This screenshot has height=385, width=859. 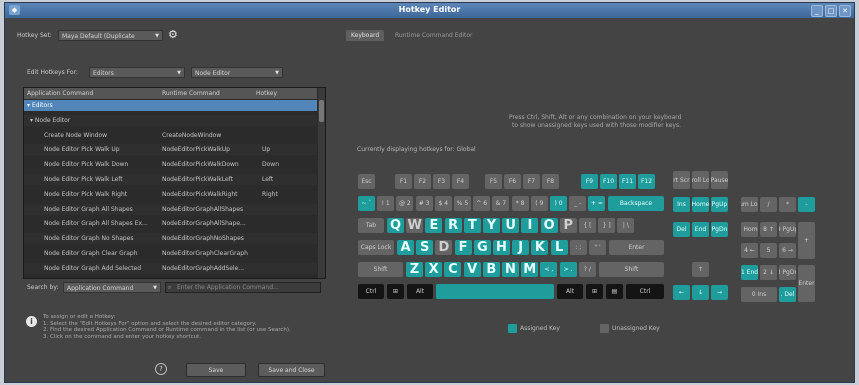 I want to click on key-q-7: I, so click(x=530, y=225).